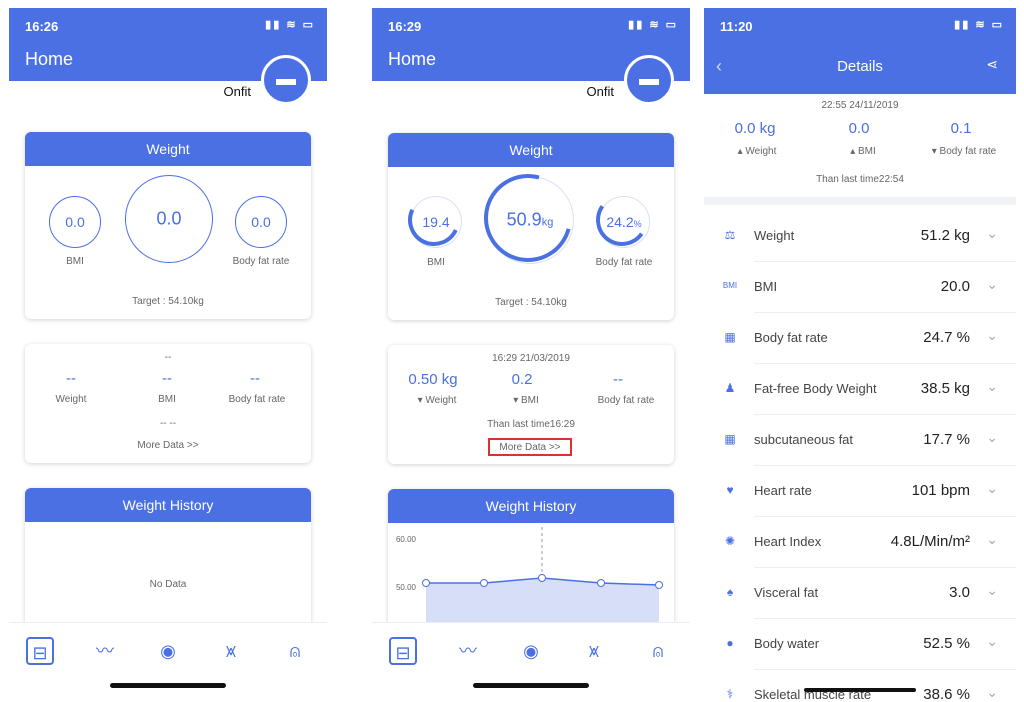 The height and width of the screenshot is (702, 1024). What do you see at coordinates (522, 379) in the screenshot?
I see `bmi-change: 0.2` at bounding box center [522, 379].